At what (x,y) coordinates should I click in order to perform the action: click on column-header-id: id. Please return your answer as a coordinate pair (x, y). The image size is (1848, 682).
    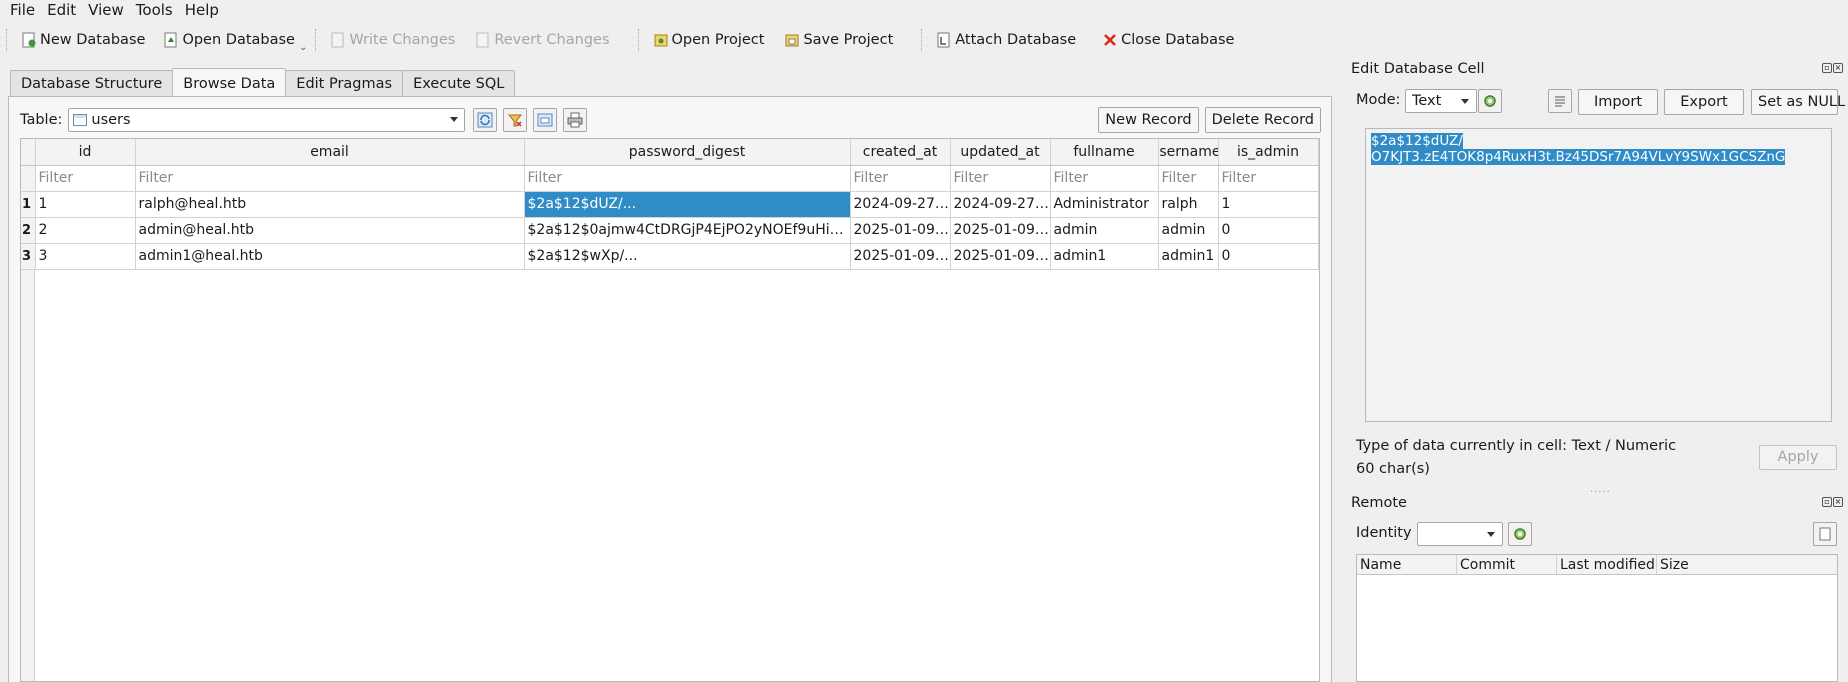
    Looking at the image, I should click on (85, 152).